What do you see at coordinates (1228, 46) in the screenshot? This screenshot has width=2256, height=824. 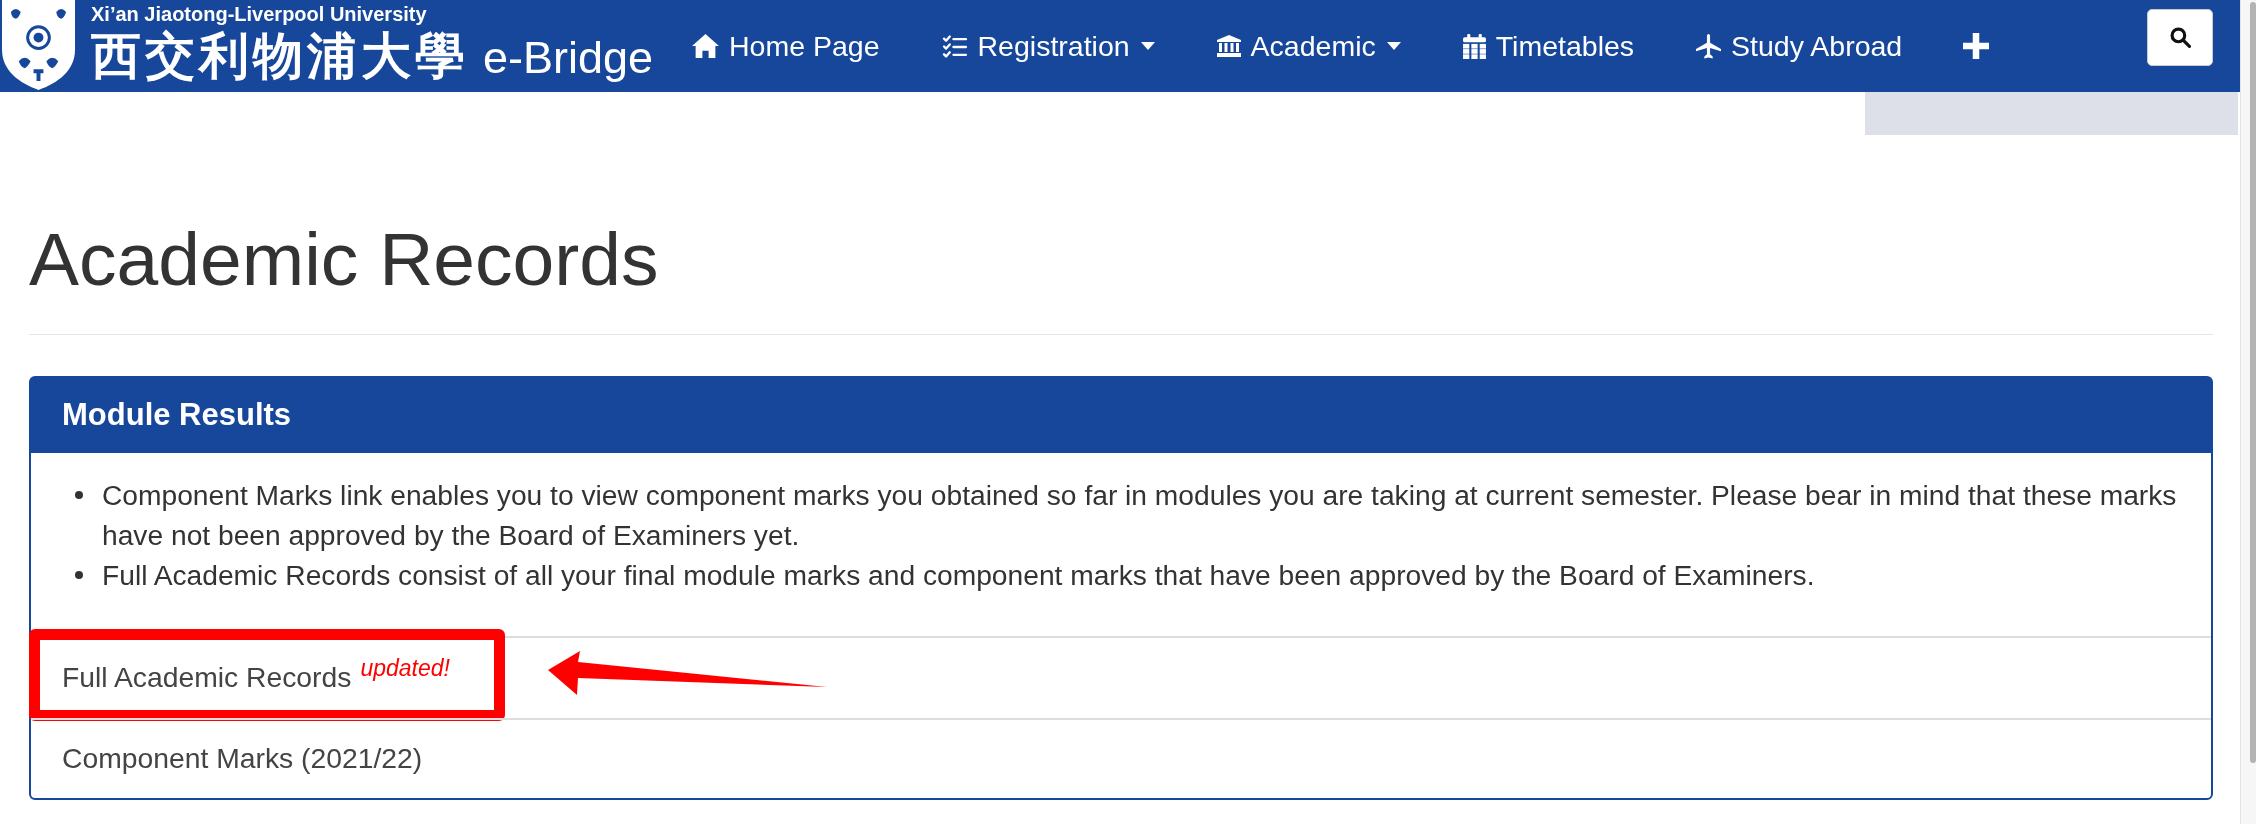 I see `bank-icon` at bounding box center [1228, 46].